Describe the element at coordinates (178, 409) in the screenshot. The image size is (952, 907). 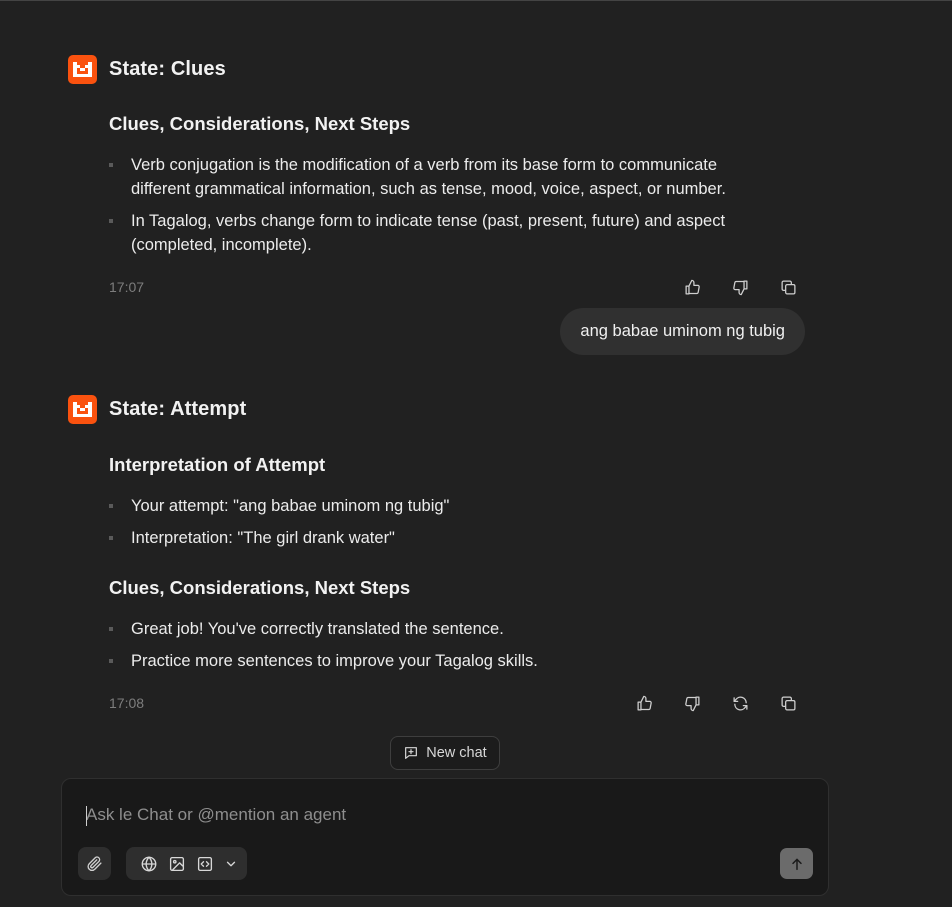
I see `state-title: State: Attempt` at that location.